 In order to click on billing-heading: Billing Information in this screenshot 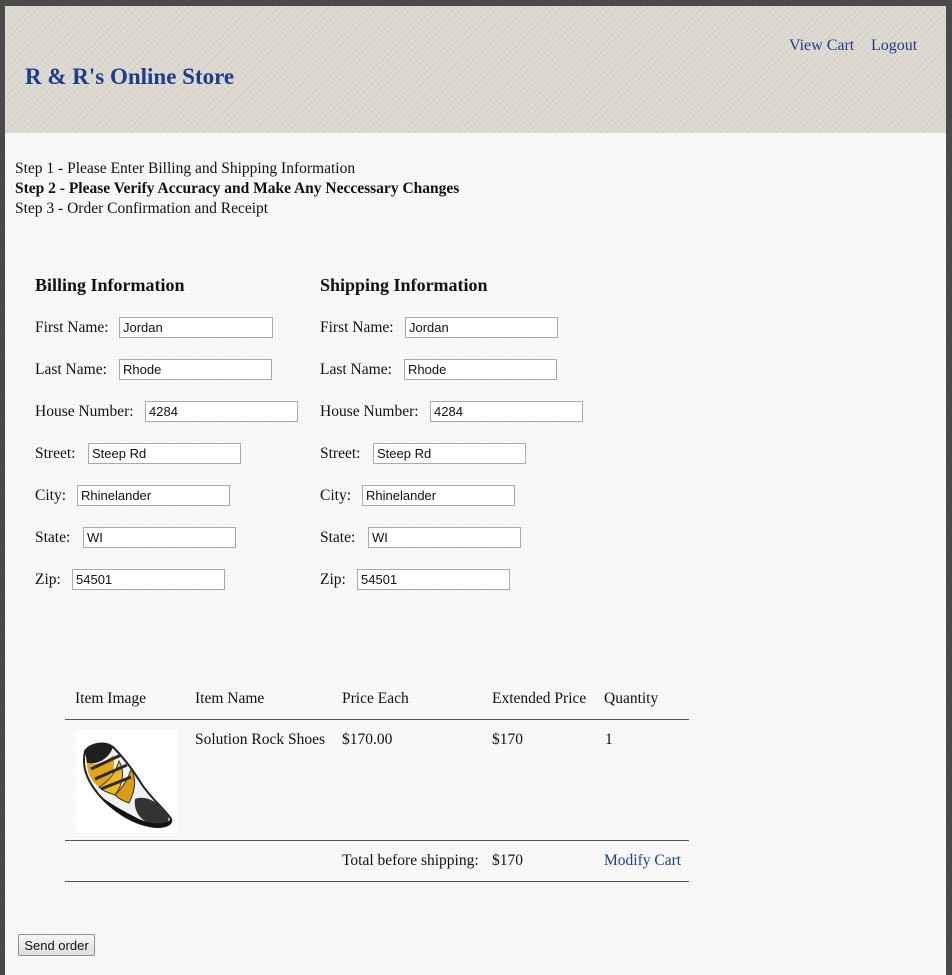, I will do `click(110, 285)`.